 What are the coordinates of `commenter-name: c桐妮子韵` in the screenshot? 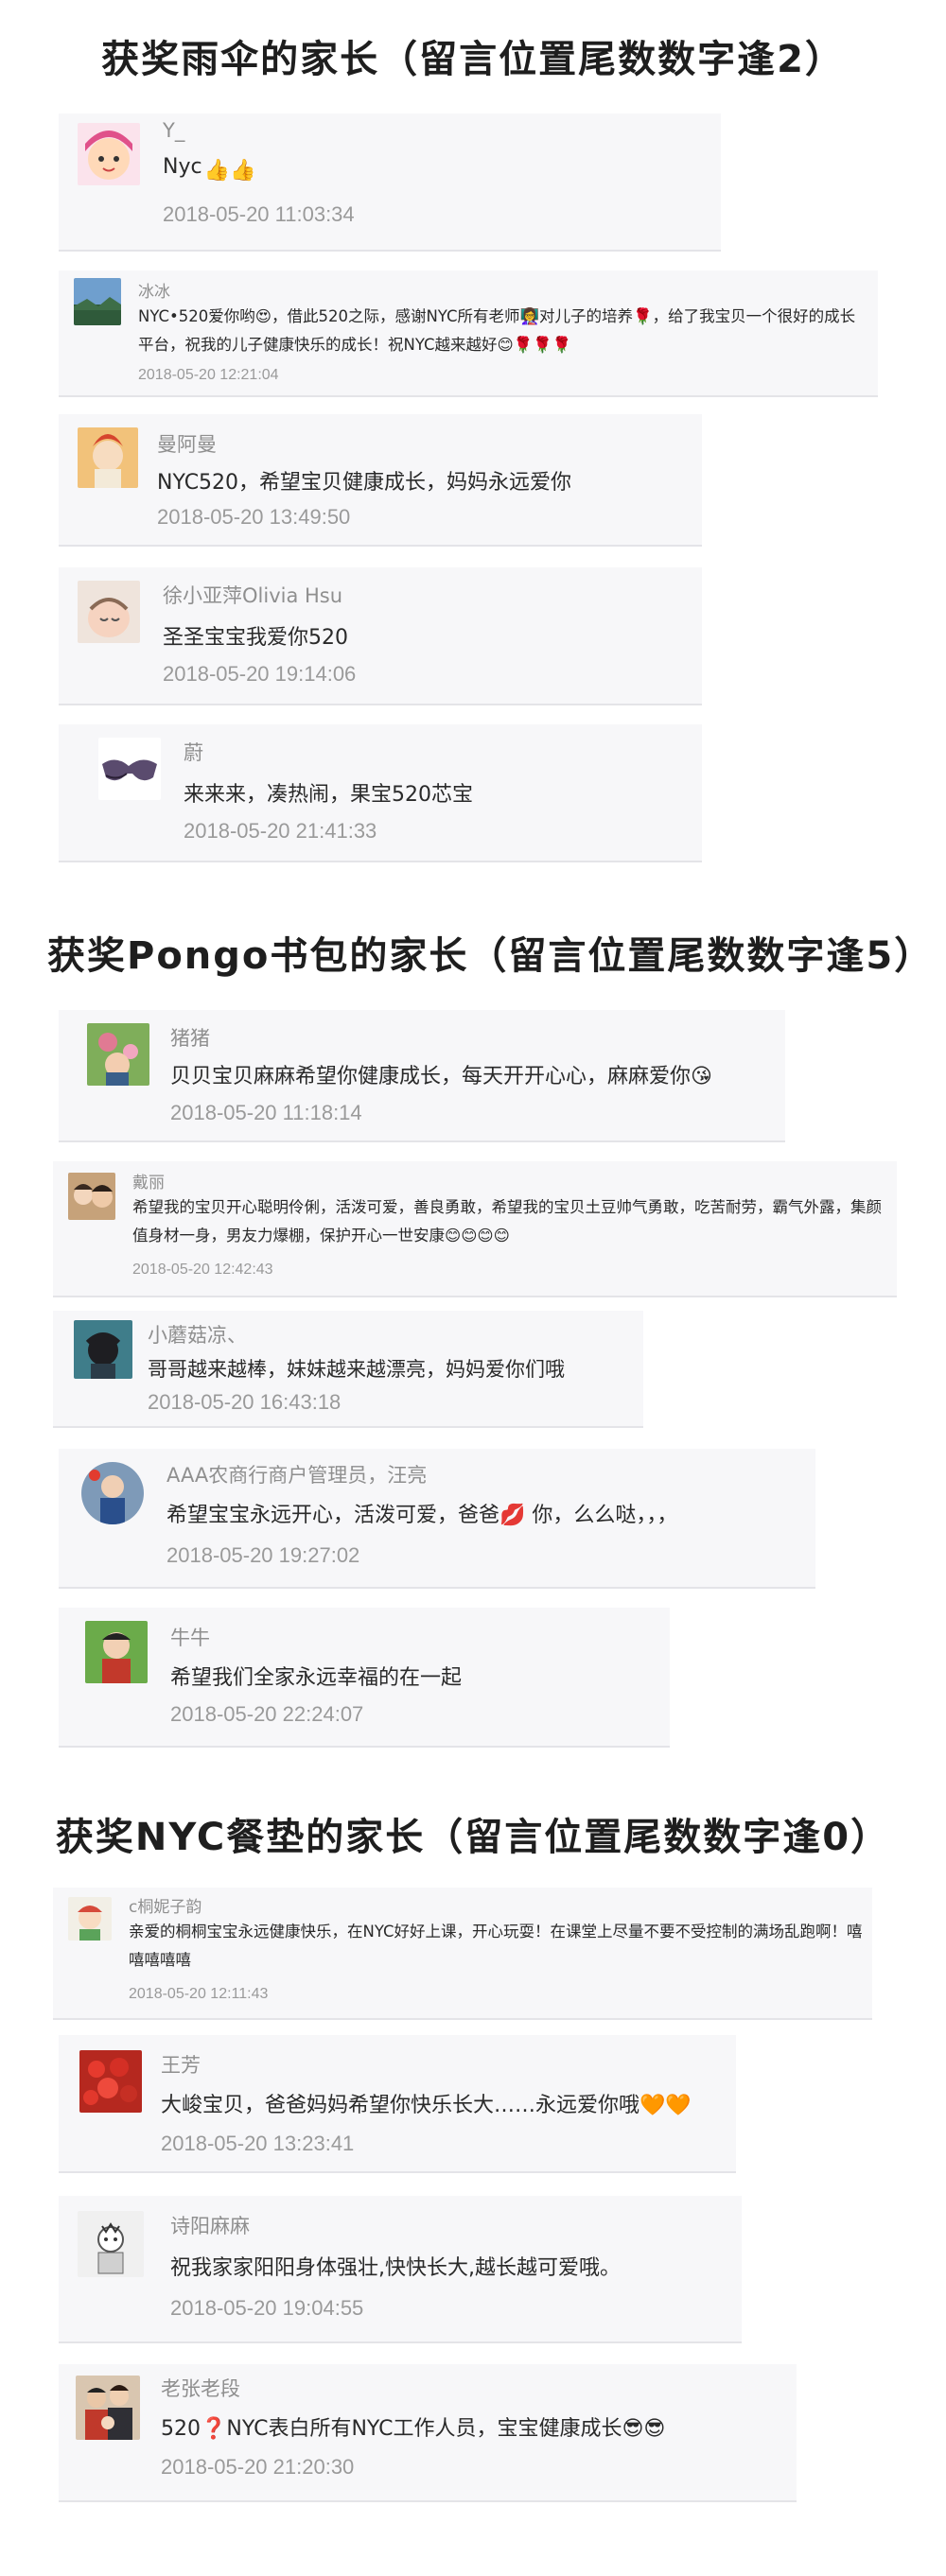 It's located at (165, 1907).